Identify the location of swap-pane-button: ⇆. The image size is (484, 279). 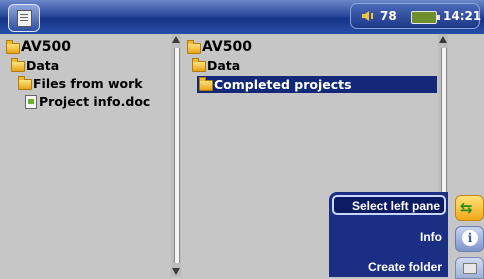
(469, 208).